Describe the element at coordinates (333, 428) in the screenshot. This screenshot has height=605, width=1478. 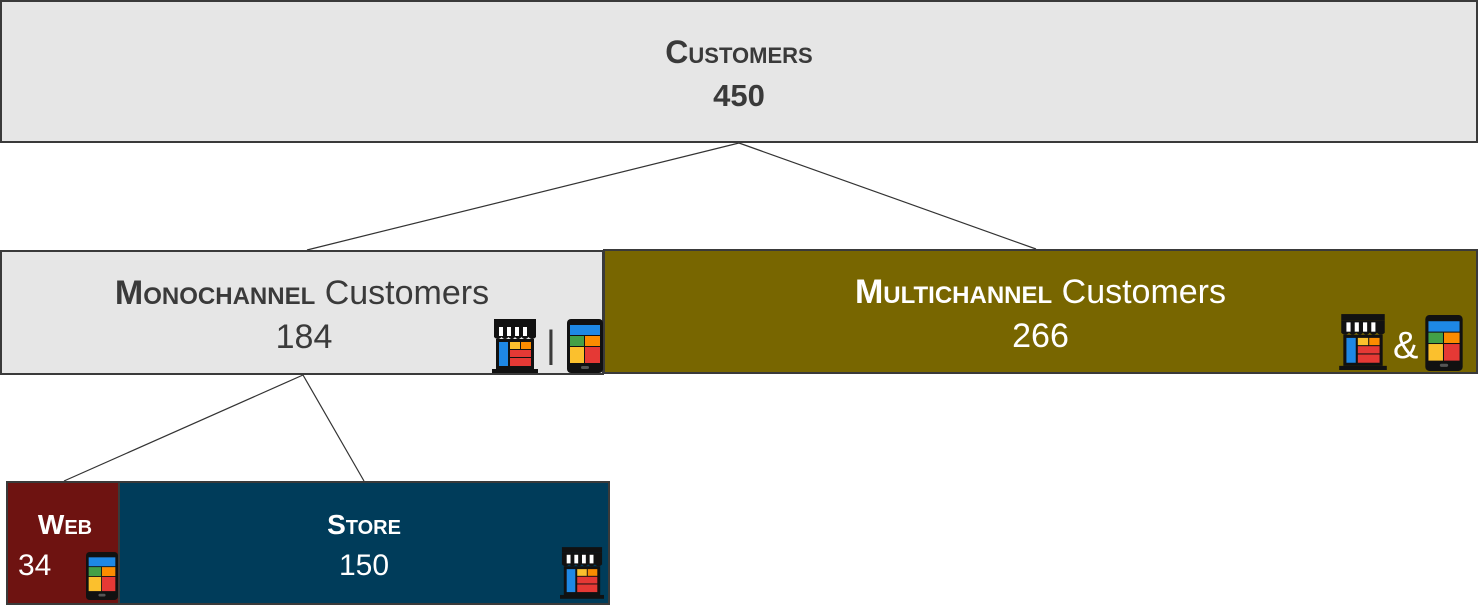
I see `connector-mono-store` at that location.